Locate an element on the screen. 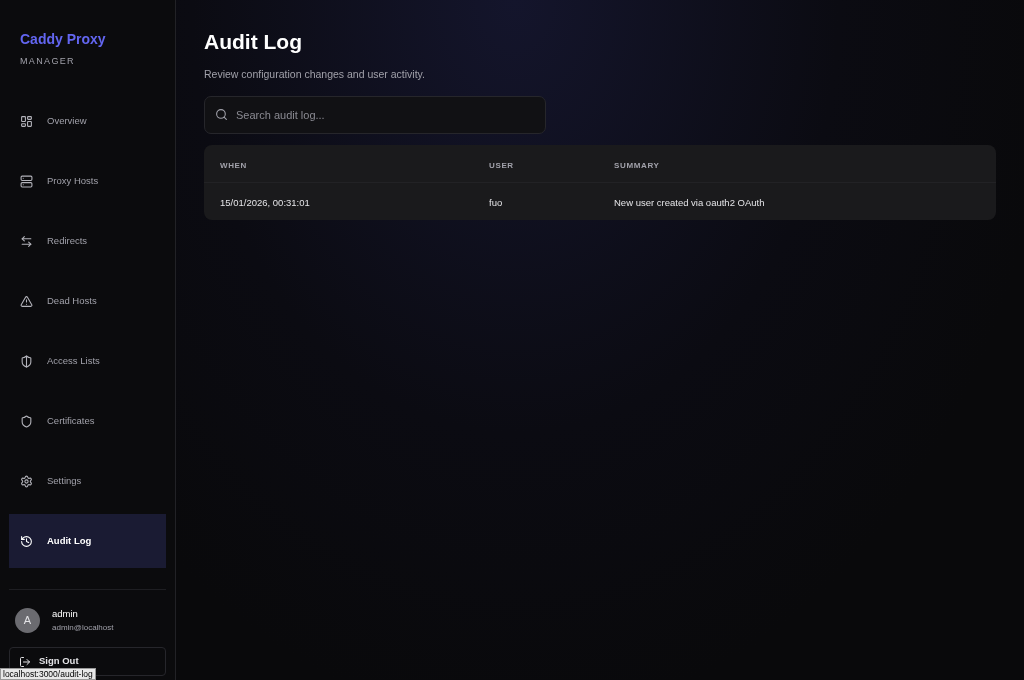 This screenshot has width=1024, height=680. table-cell: New user created via oauth2 OAuth is located at coordinates (689, 203).